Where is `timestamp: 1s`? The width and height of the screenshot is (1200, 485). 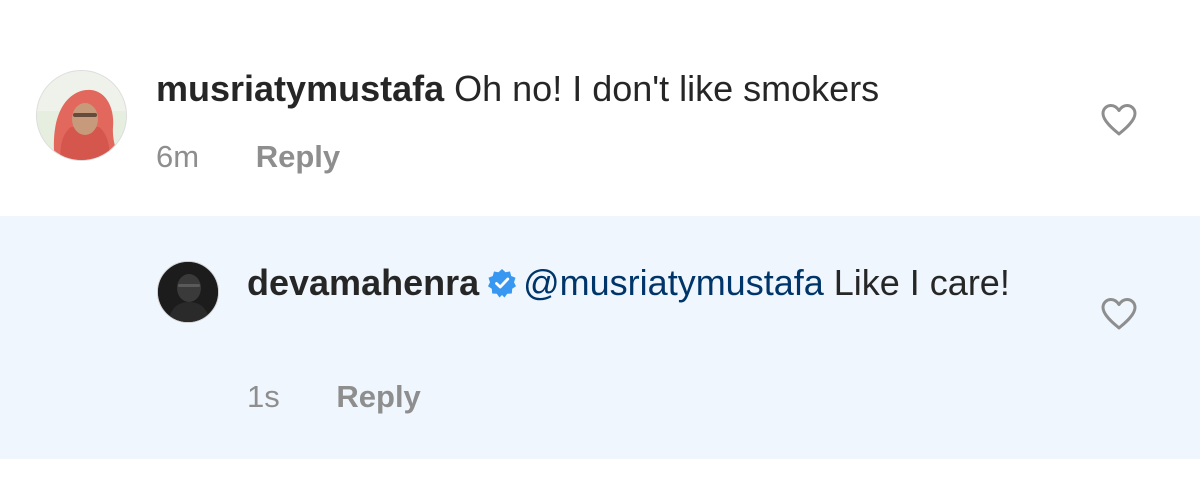 timestamp: 1s is located at coordinates (263, 396).